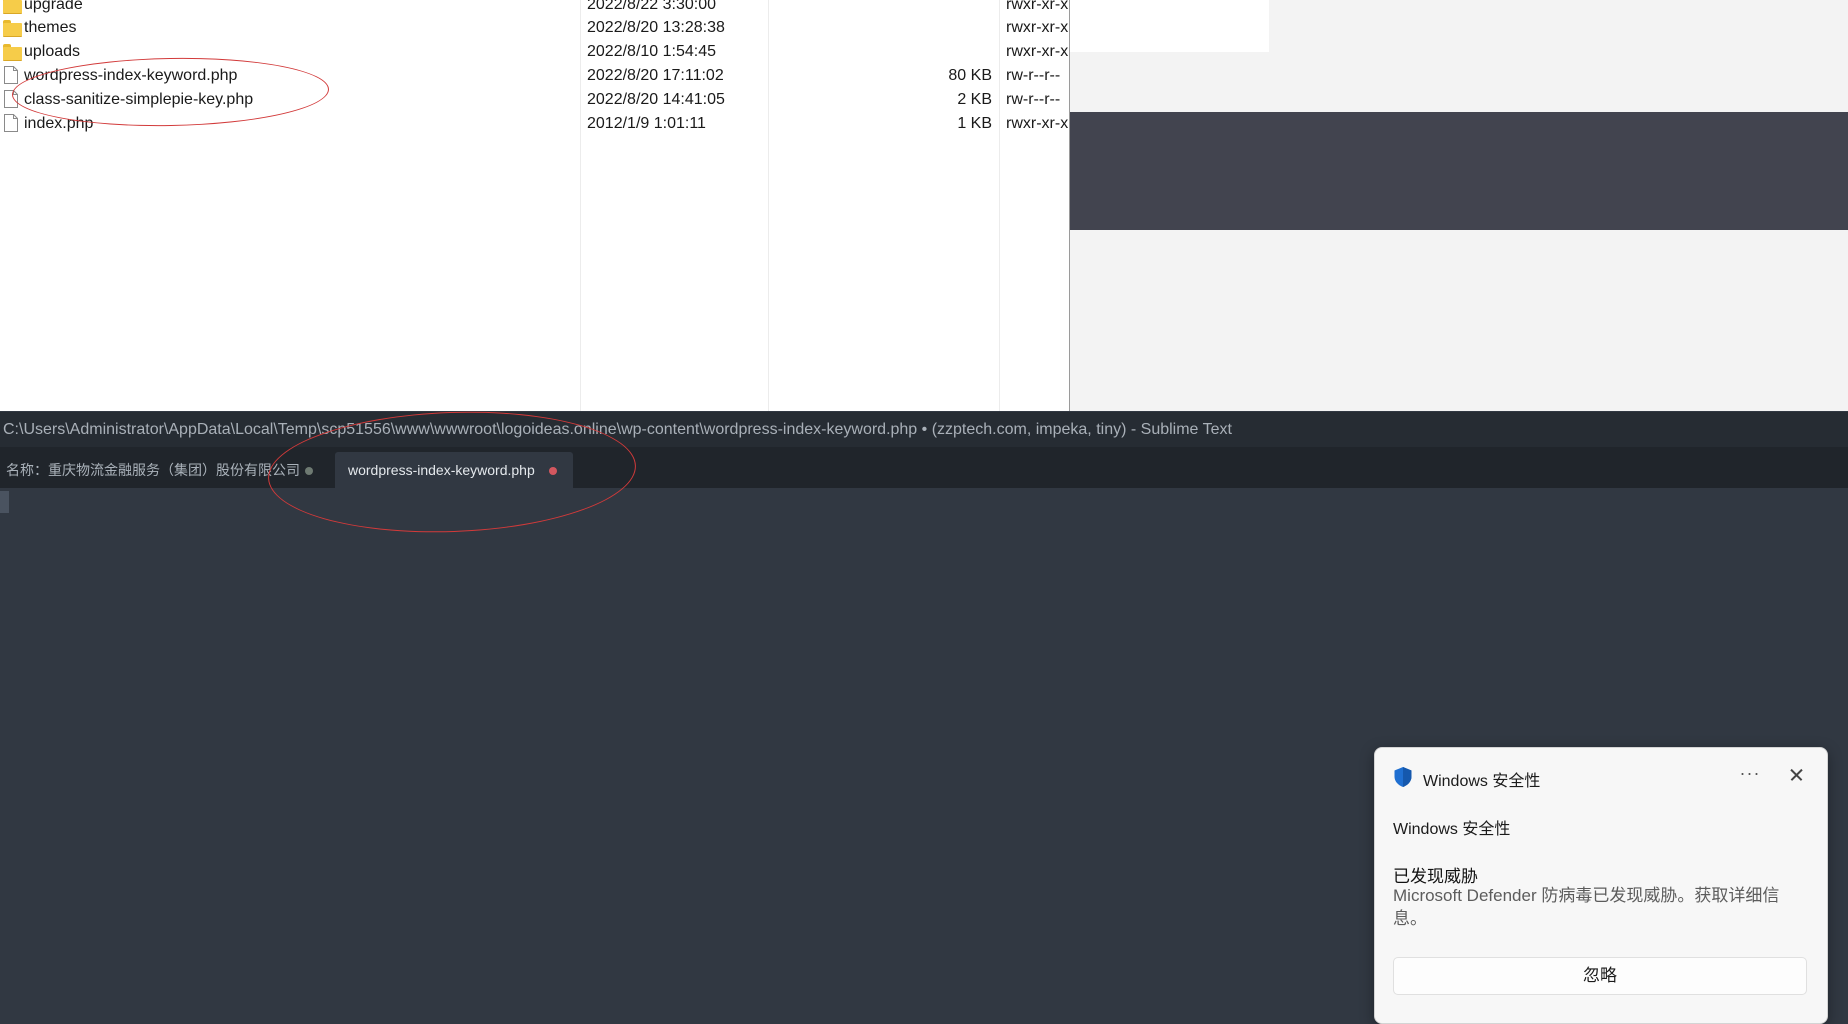 The width and height of the screenshot is (1848, 1024). I want to click on more-options-icon: ···, so click(1750, 775).